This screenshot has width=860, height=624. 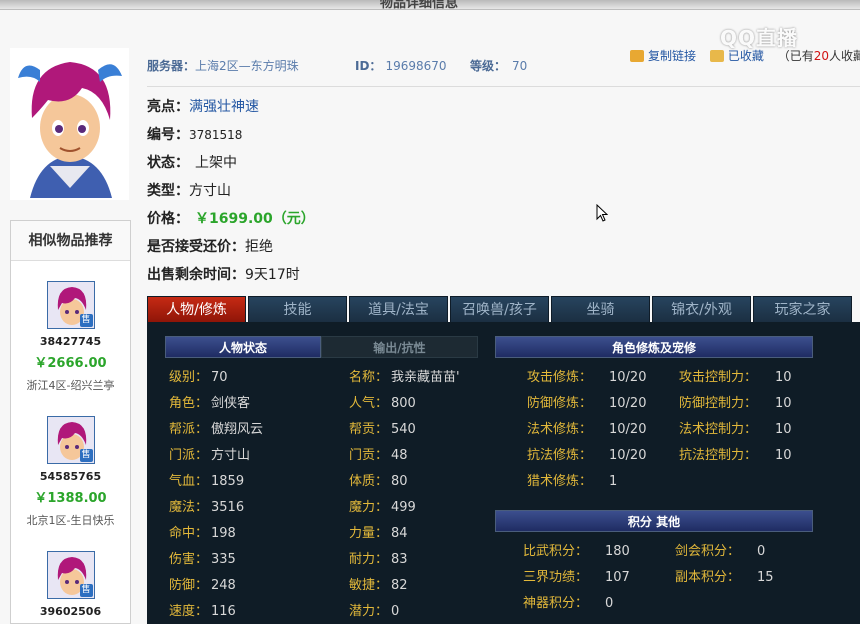 What do you see at coordinates (399, 347) in the screenshot?
I see `tab-output-resist: 输出/抗性` at bounding box center [399, 347].